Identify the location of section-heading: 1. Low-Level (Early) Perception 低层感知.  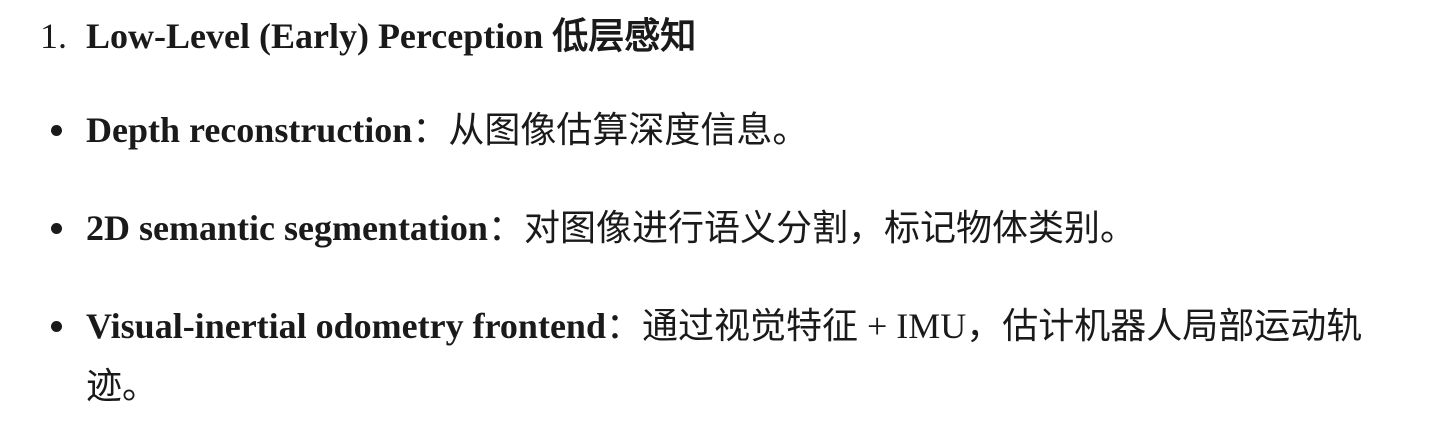
(368, 36).